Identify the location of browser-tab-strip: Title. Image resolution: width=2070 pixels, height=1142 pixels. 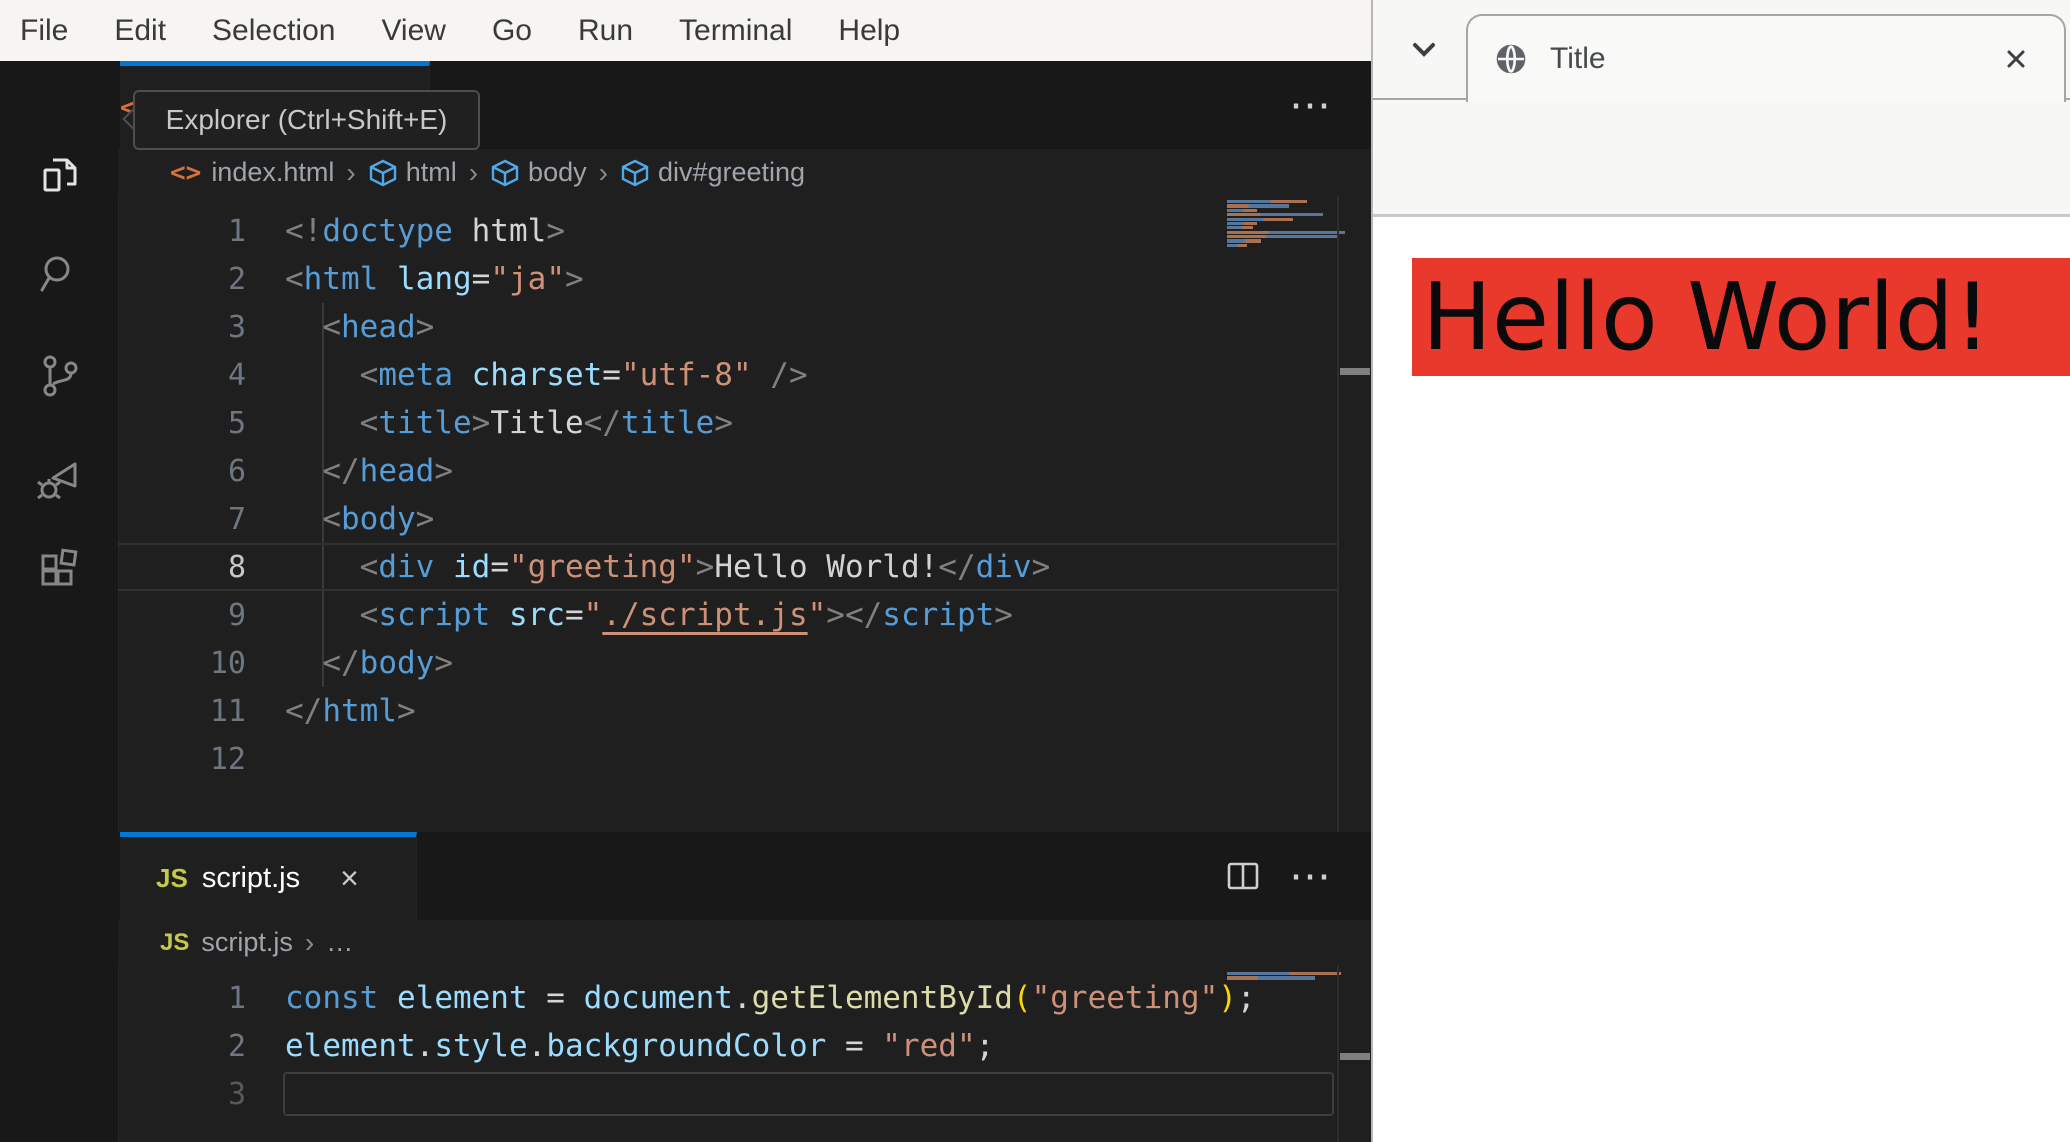
(1721, 51).